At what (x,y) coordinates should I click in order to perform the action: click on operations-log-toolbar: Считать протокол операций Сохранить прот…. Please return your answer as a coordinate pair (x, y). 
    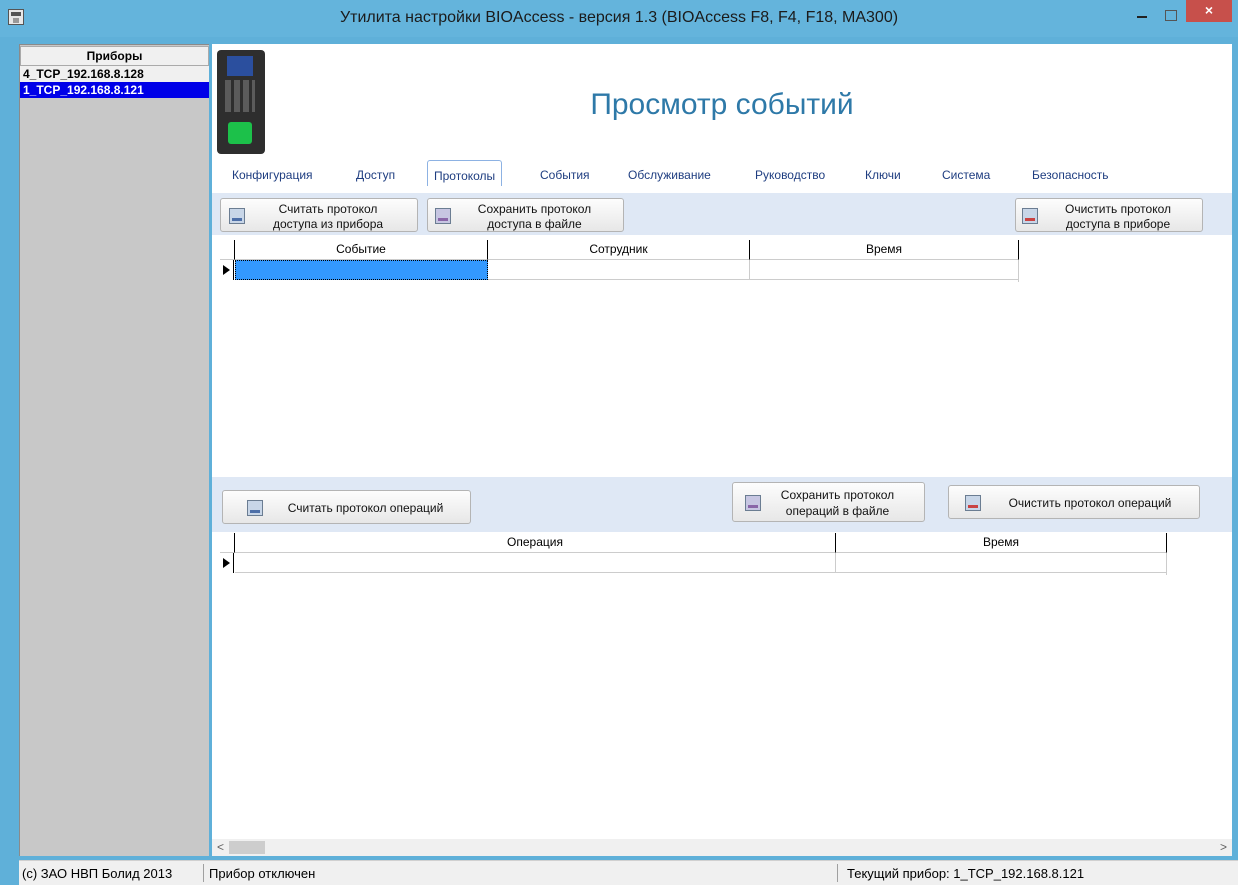
    Looking at the image, I should click on (722, 504).